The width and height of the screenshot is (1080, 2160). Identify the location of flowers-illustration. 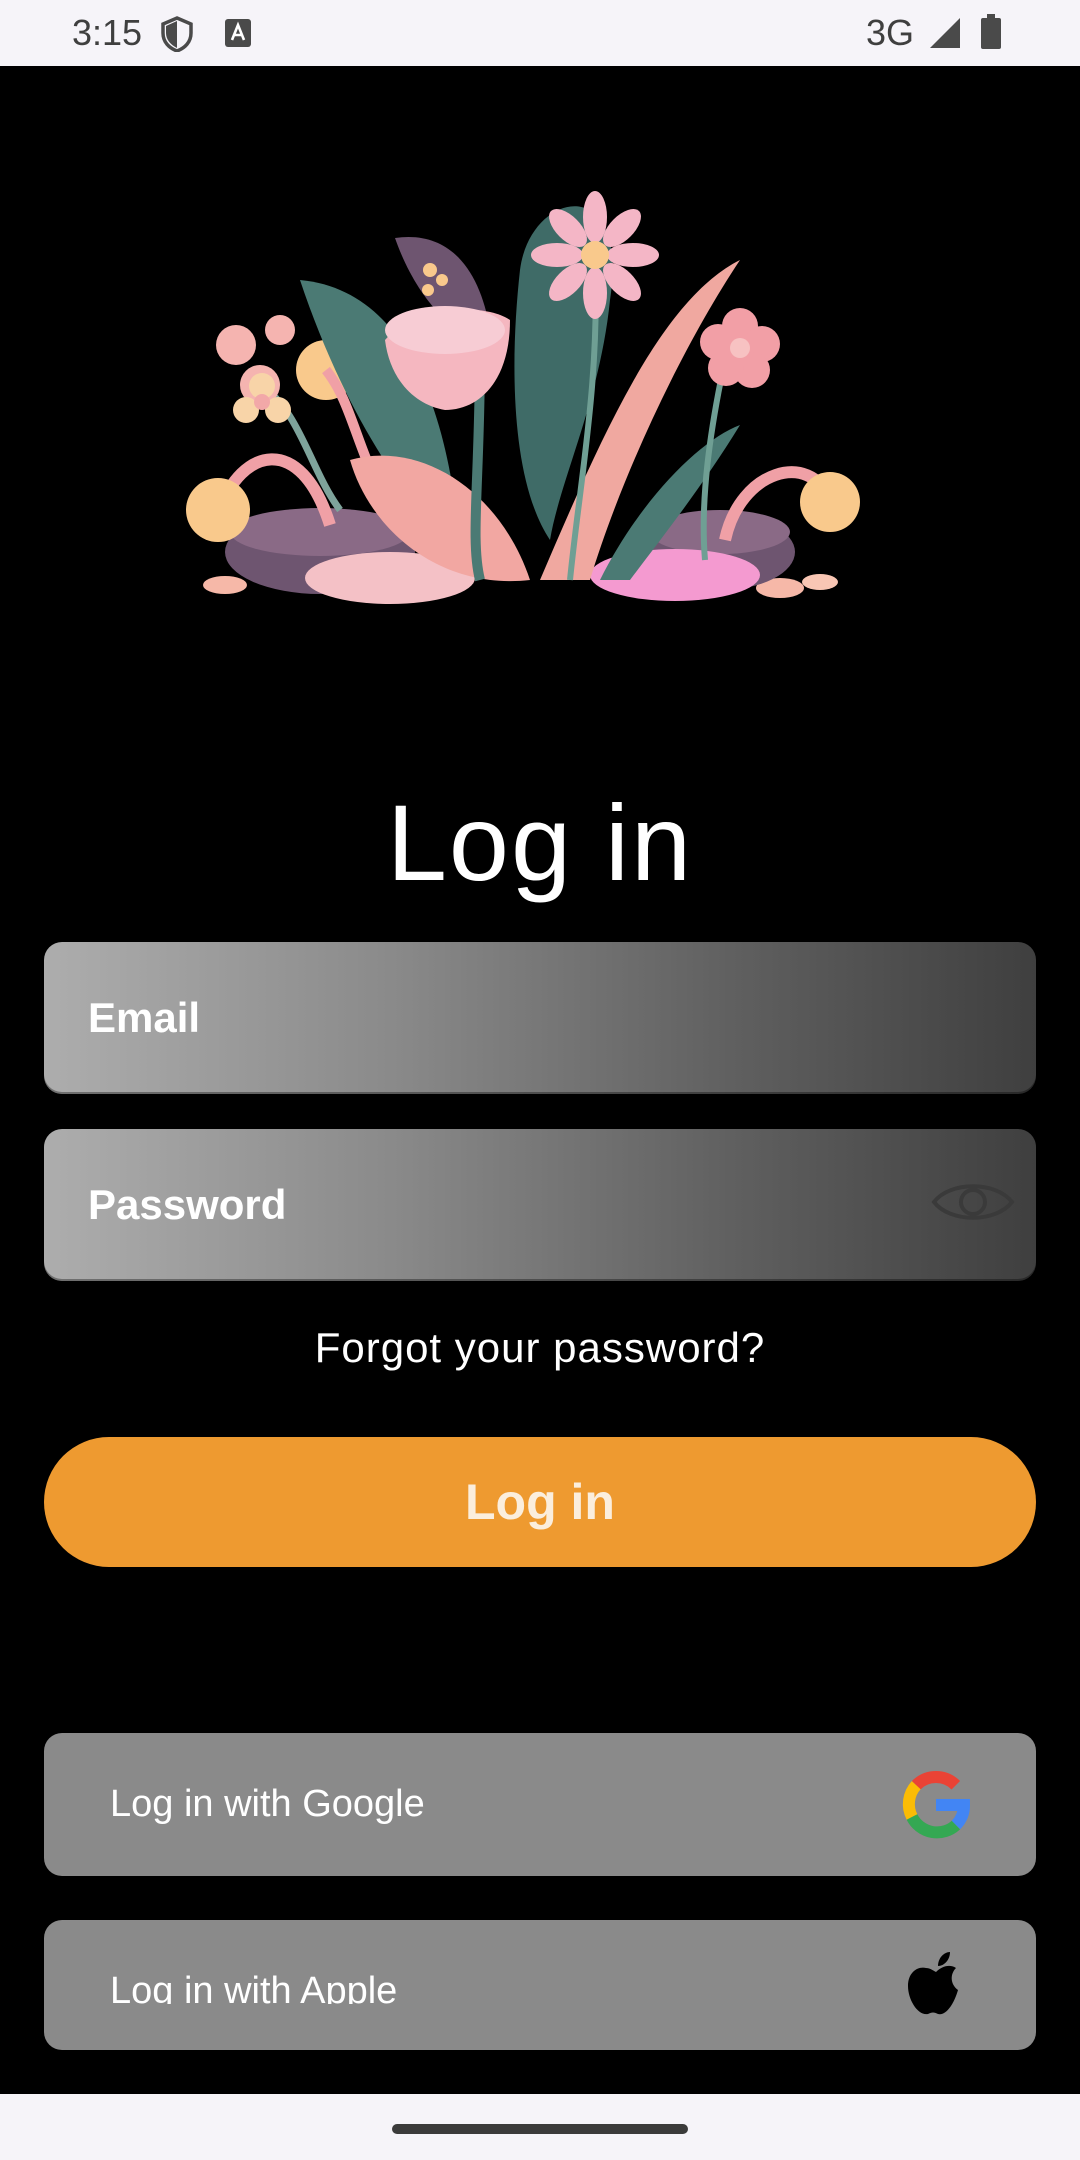
(530, 395).